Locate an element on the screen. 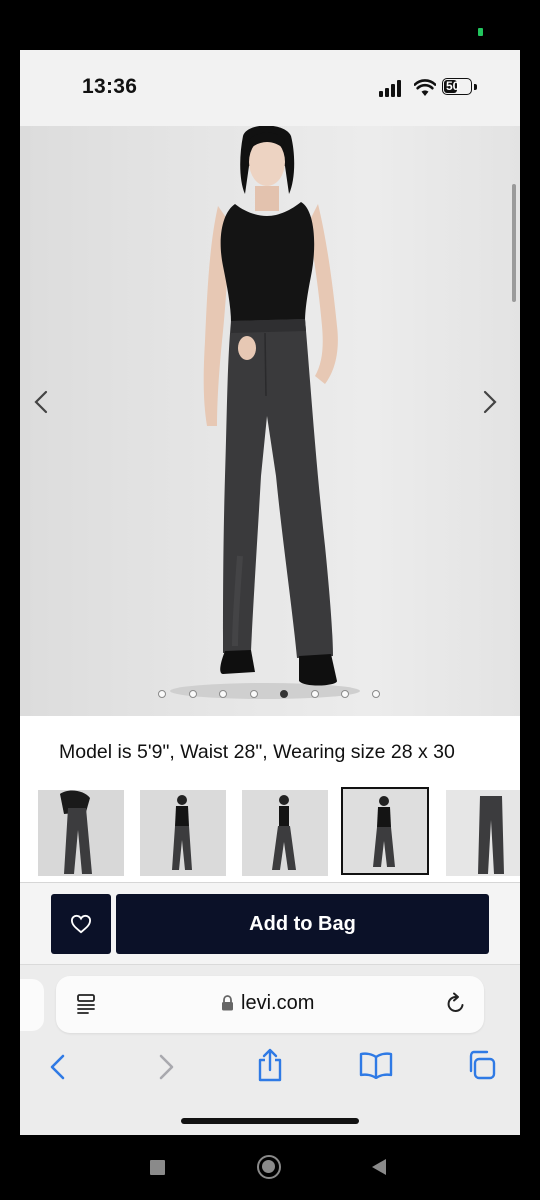 Image resolution: width=540 pixels, height=1200 pixels. chevron-left-icon is located at coordinates (42, 402).